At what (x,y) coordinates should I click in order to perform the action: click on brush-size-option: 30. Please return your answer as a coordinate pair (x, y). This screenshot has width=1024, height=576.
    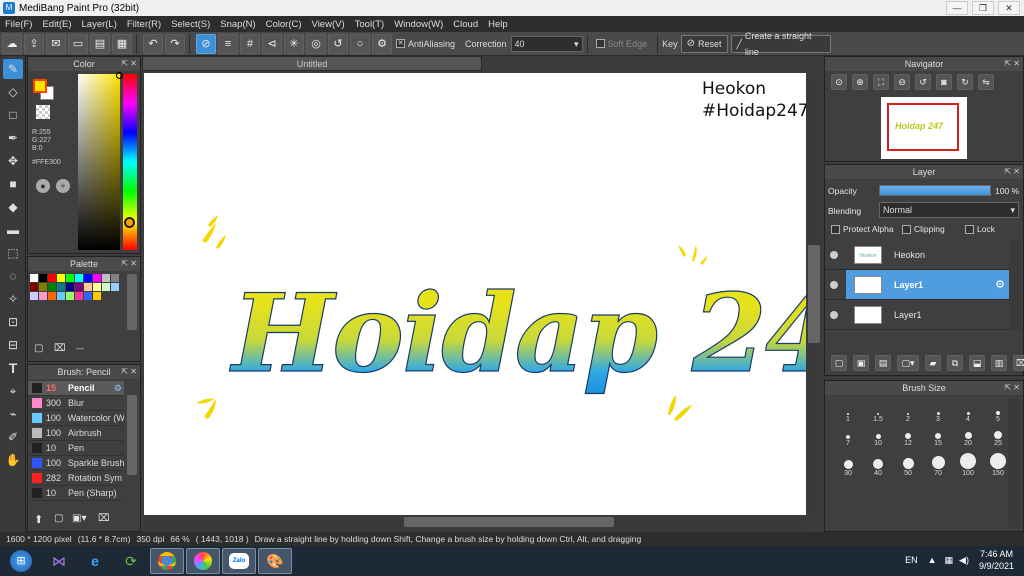
    Looking at the image, I should click on (848, 462).